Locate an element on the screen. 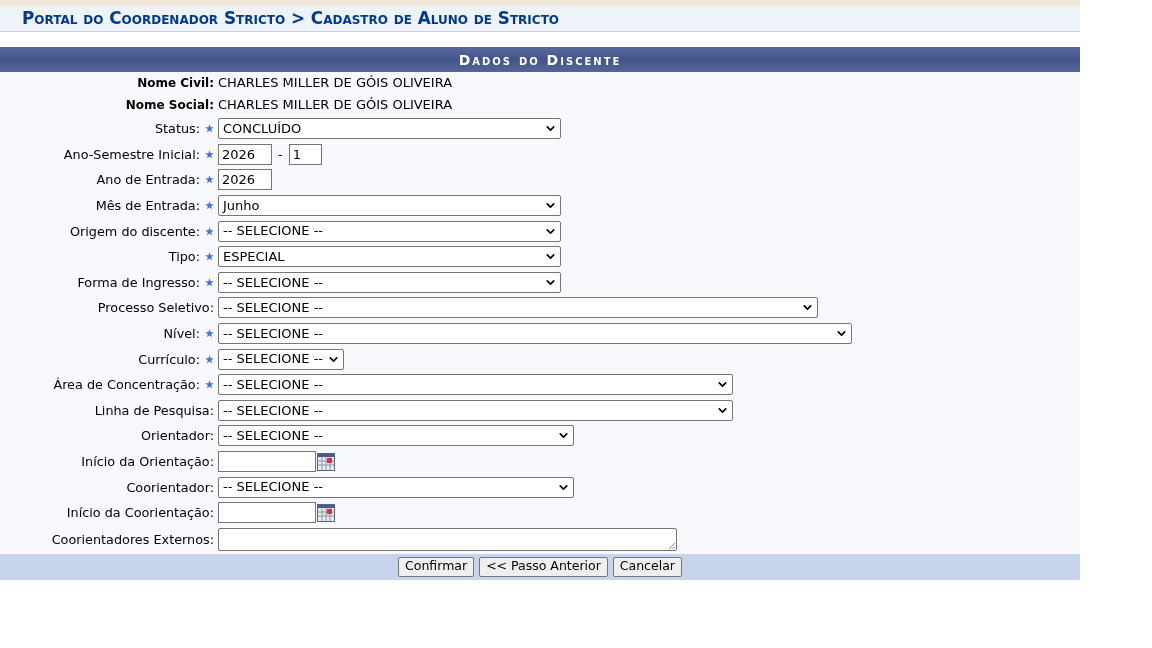 This screenshot has width=1152, height=648. text-input: 1 is located at coordinates (305, 154).